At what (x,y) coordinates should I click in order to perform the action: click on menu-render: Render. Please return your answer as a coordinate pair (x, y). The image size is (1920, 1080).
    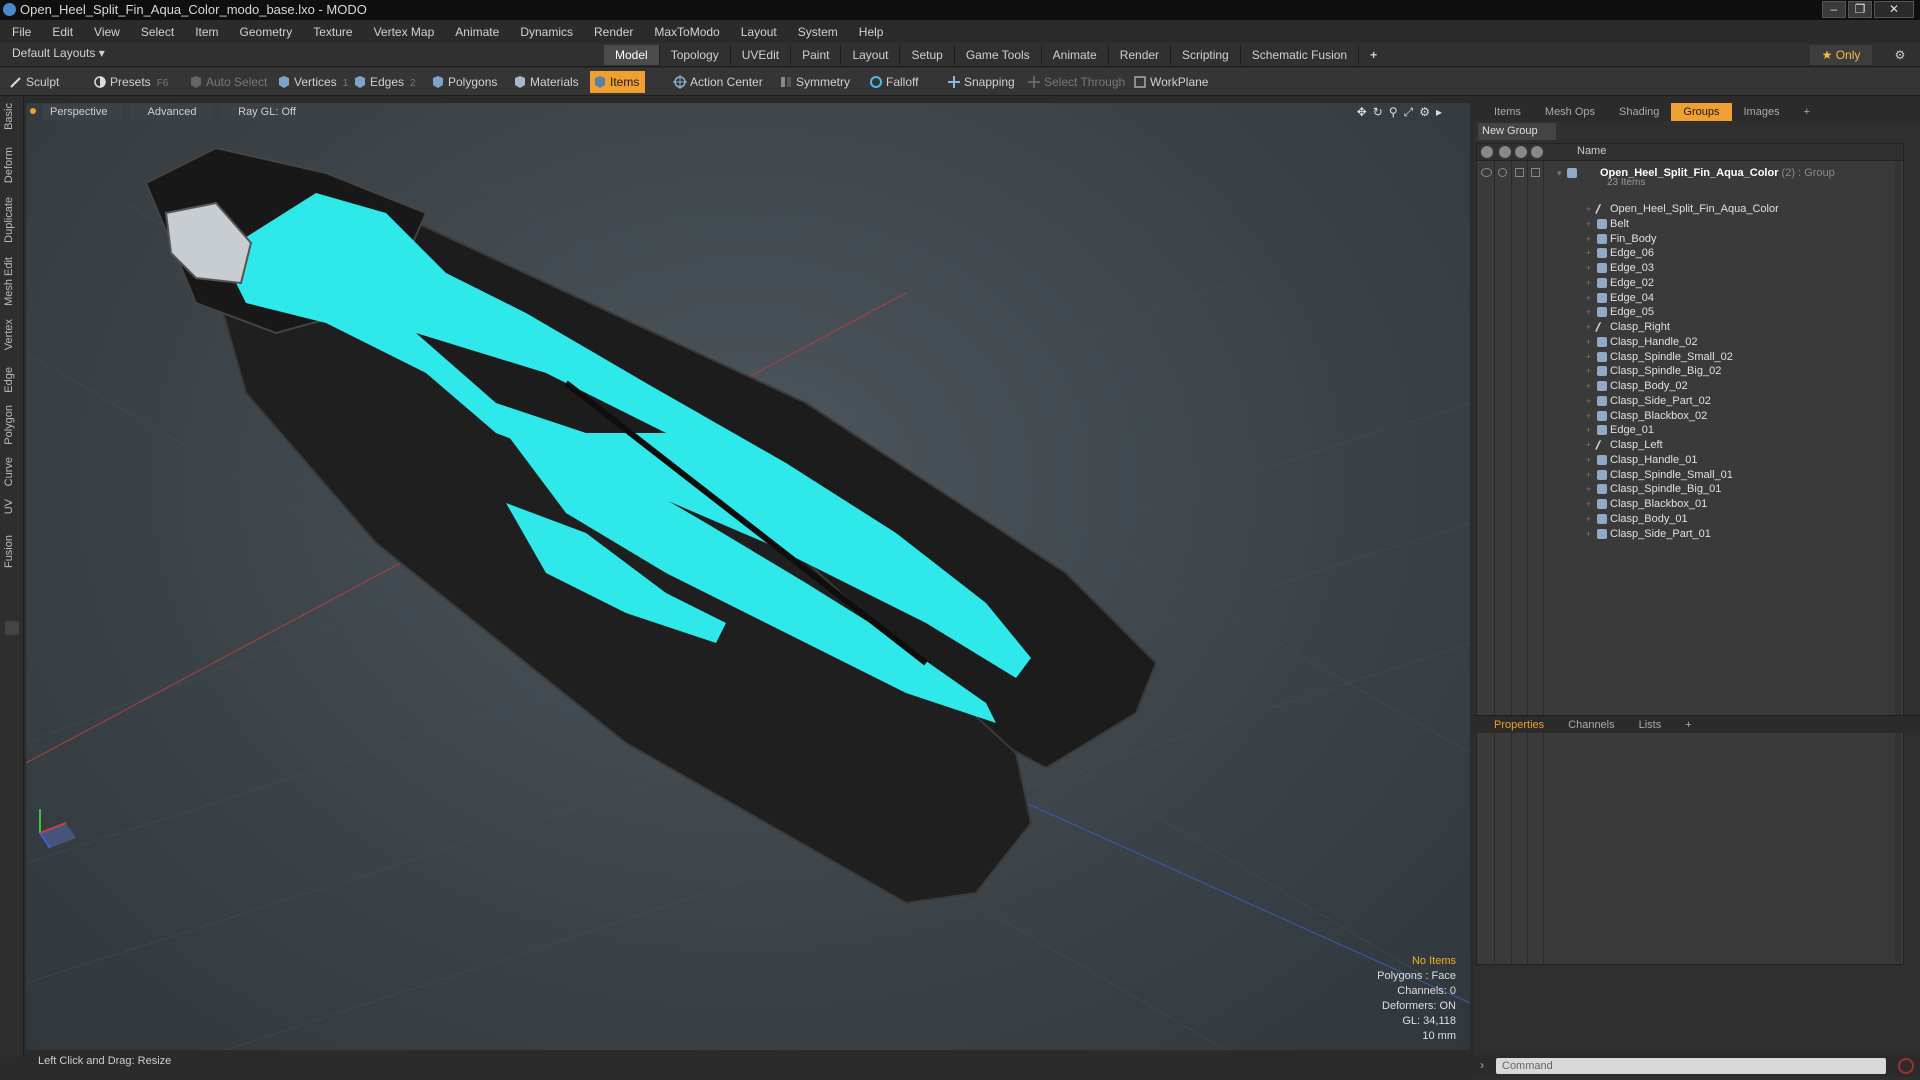
    Looking at the image, I should click on (613, 32).